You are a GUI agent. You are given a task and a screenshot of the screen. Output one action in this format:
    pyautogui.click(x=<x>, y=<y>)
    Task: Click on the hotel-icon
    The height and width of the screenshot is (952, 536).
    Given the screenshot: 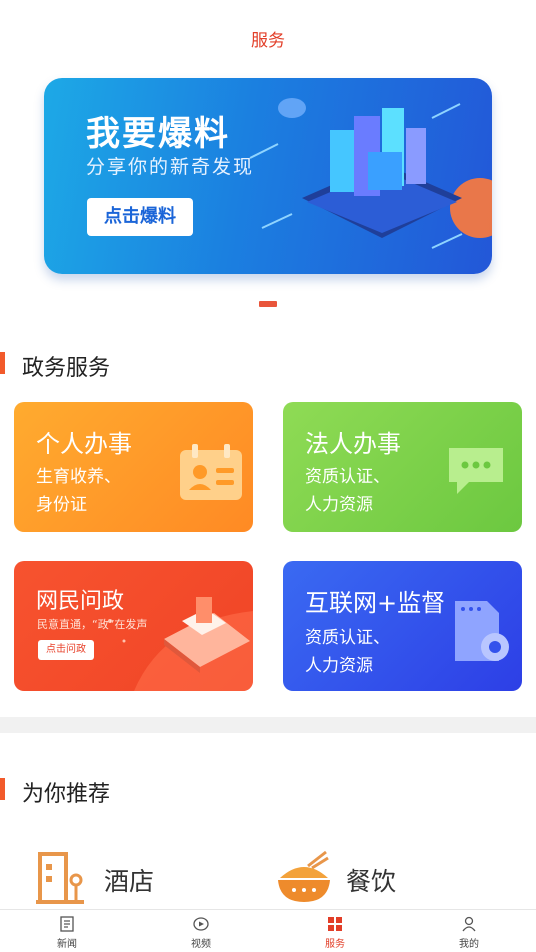 What is the action you would take?
    pyautogui.click(x=60, y=878)
    